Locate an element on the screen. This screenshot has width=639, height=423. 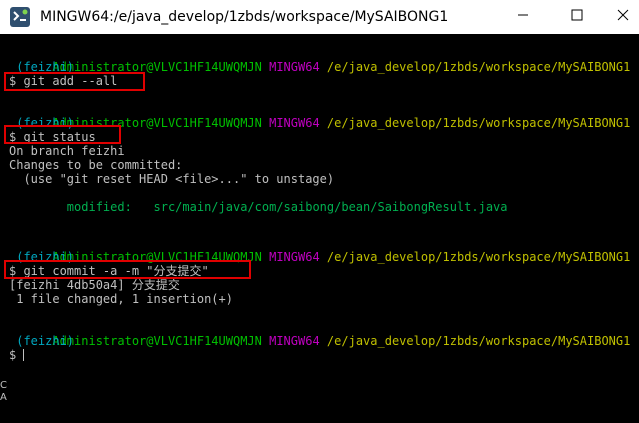
mingw64-icon is located at coordinates (20, 17).